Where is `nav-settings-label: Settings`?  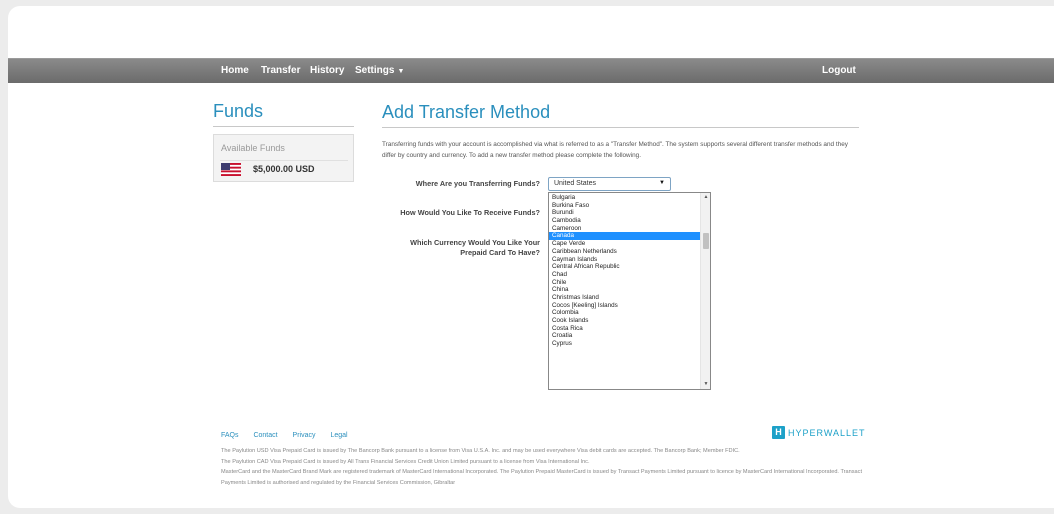
nav-settings-label: Settings is located at coordinates (375, 70).